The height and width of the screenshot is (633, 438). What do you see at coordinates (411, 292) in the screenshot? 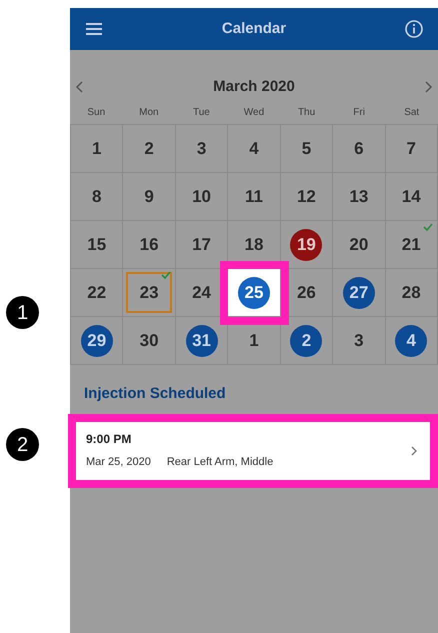
I see `day-button: 28` at bounding box center [411, 292].